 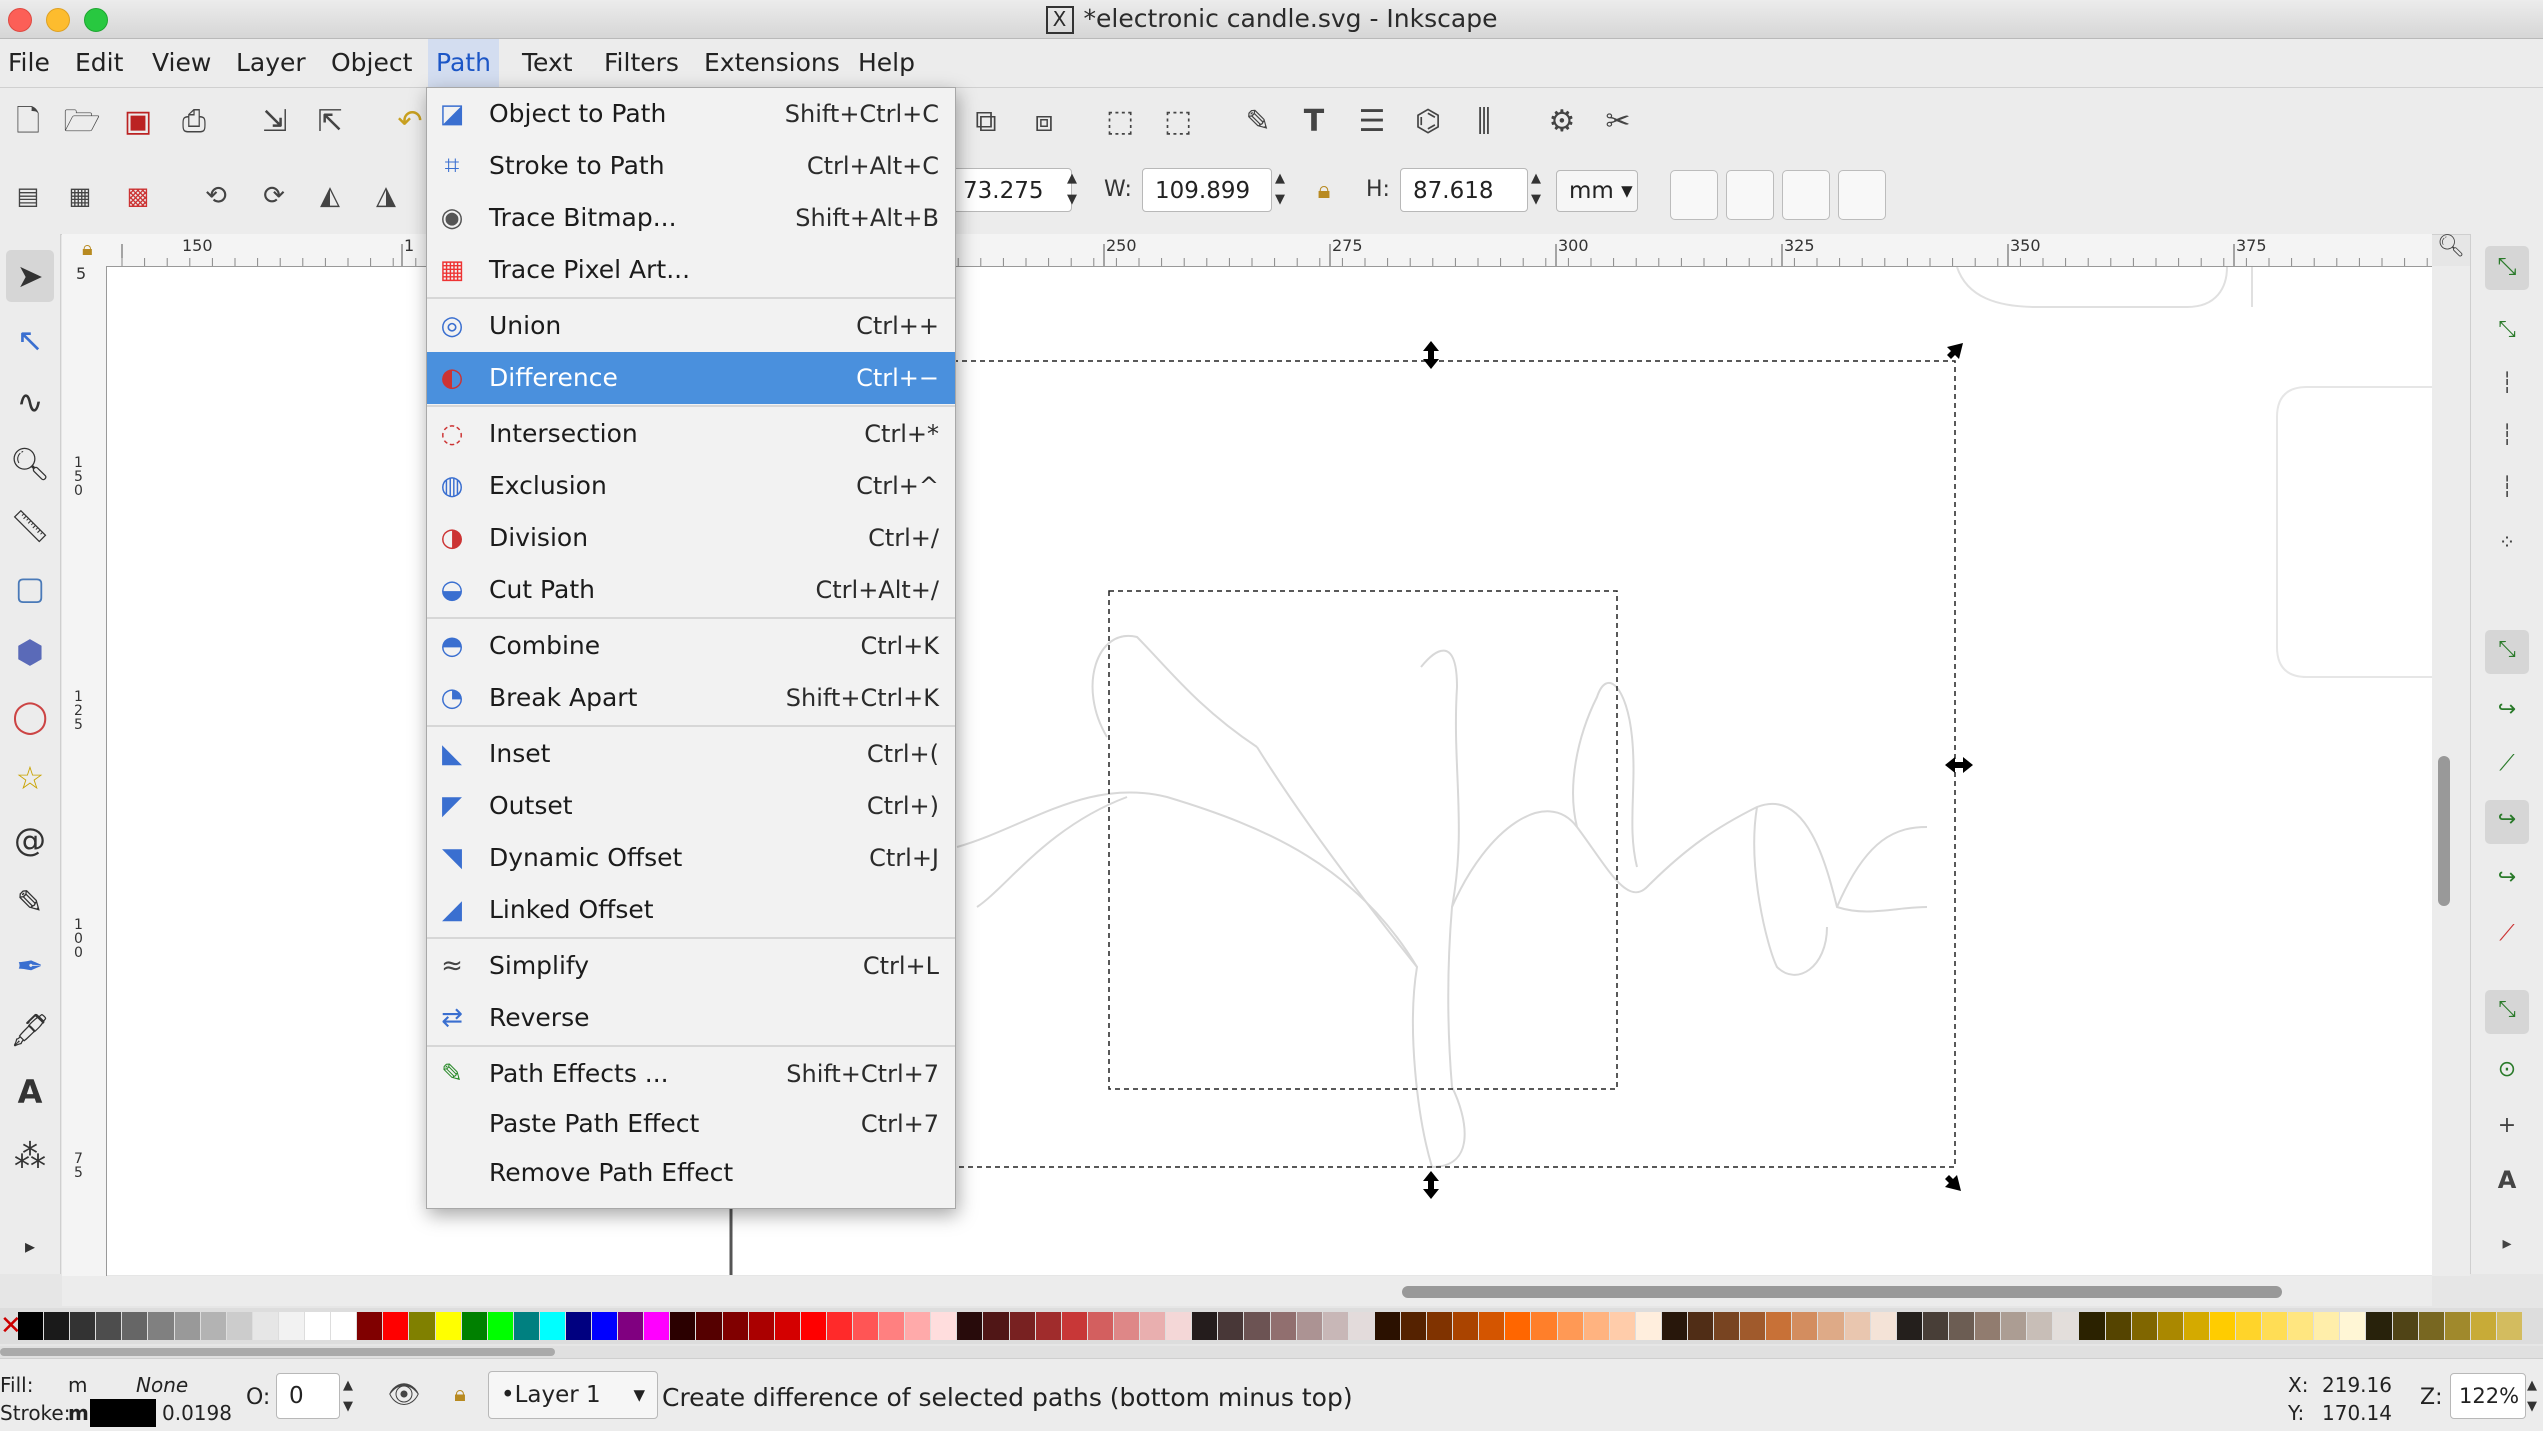 I want to click on deselect-icon: ▩, so click(x=138, y=196).